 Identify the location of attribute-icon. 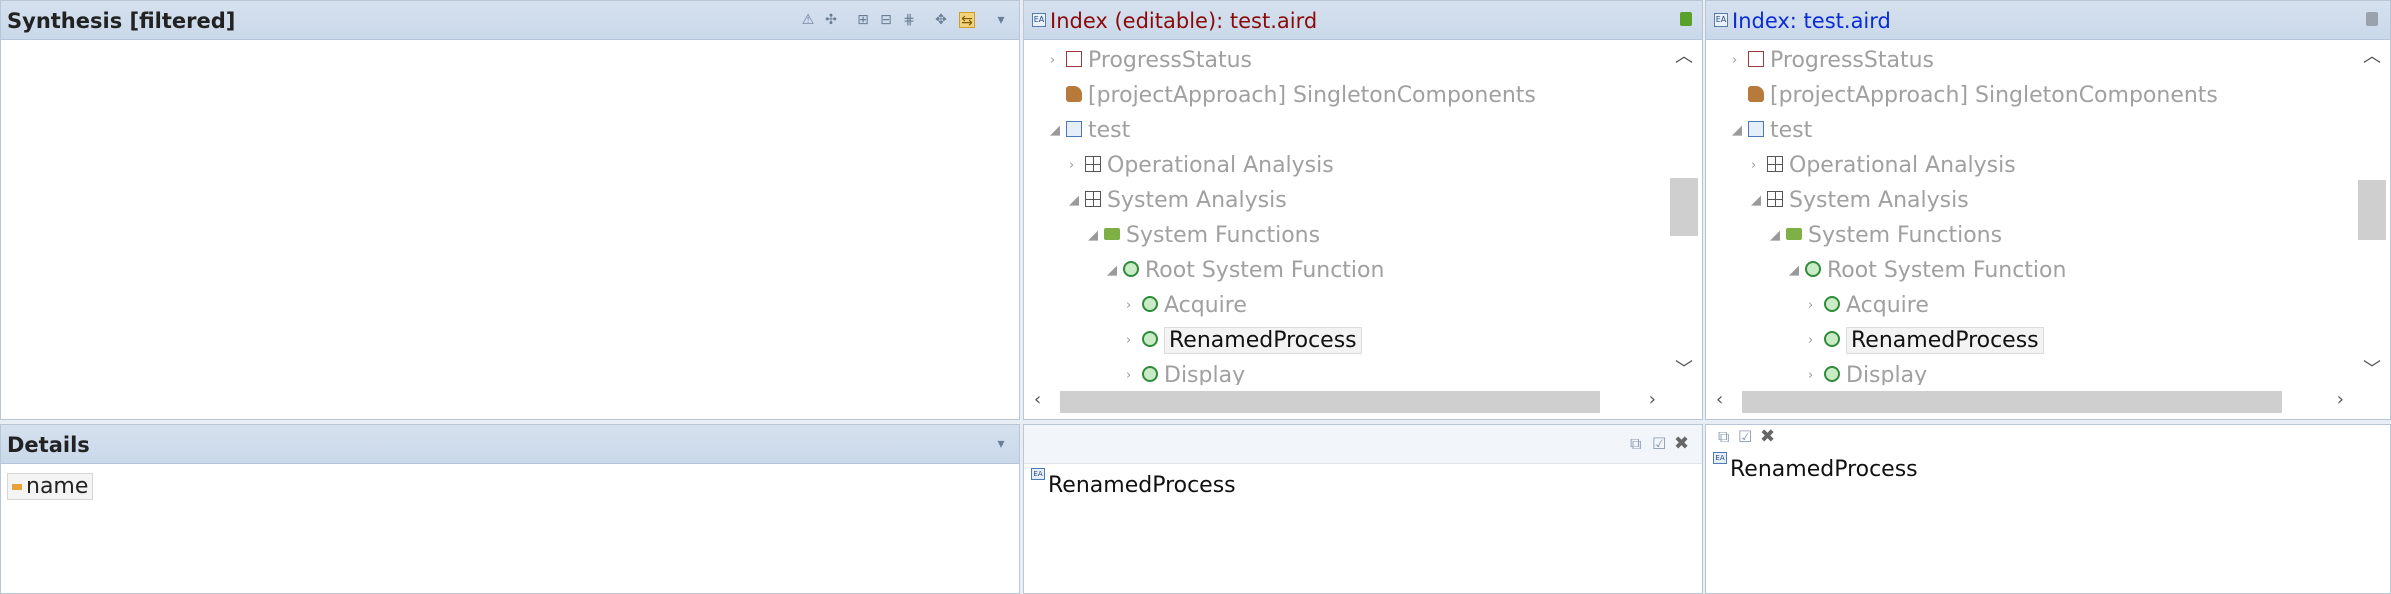
(17, 487).